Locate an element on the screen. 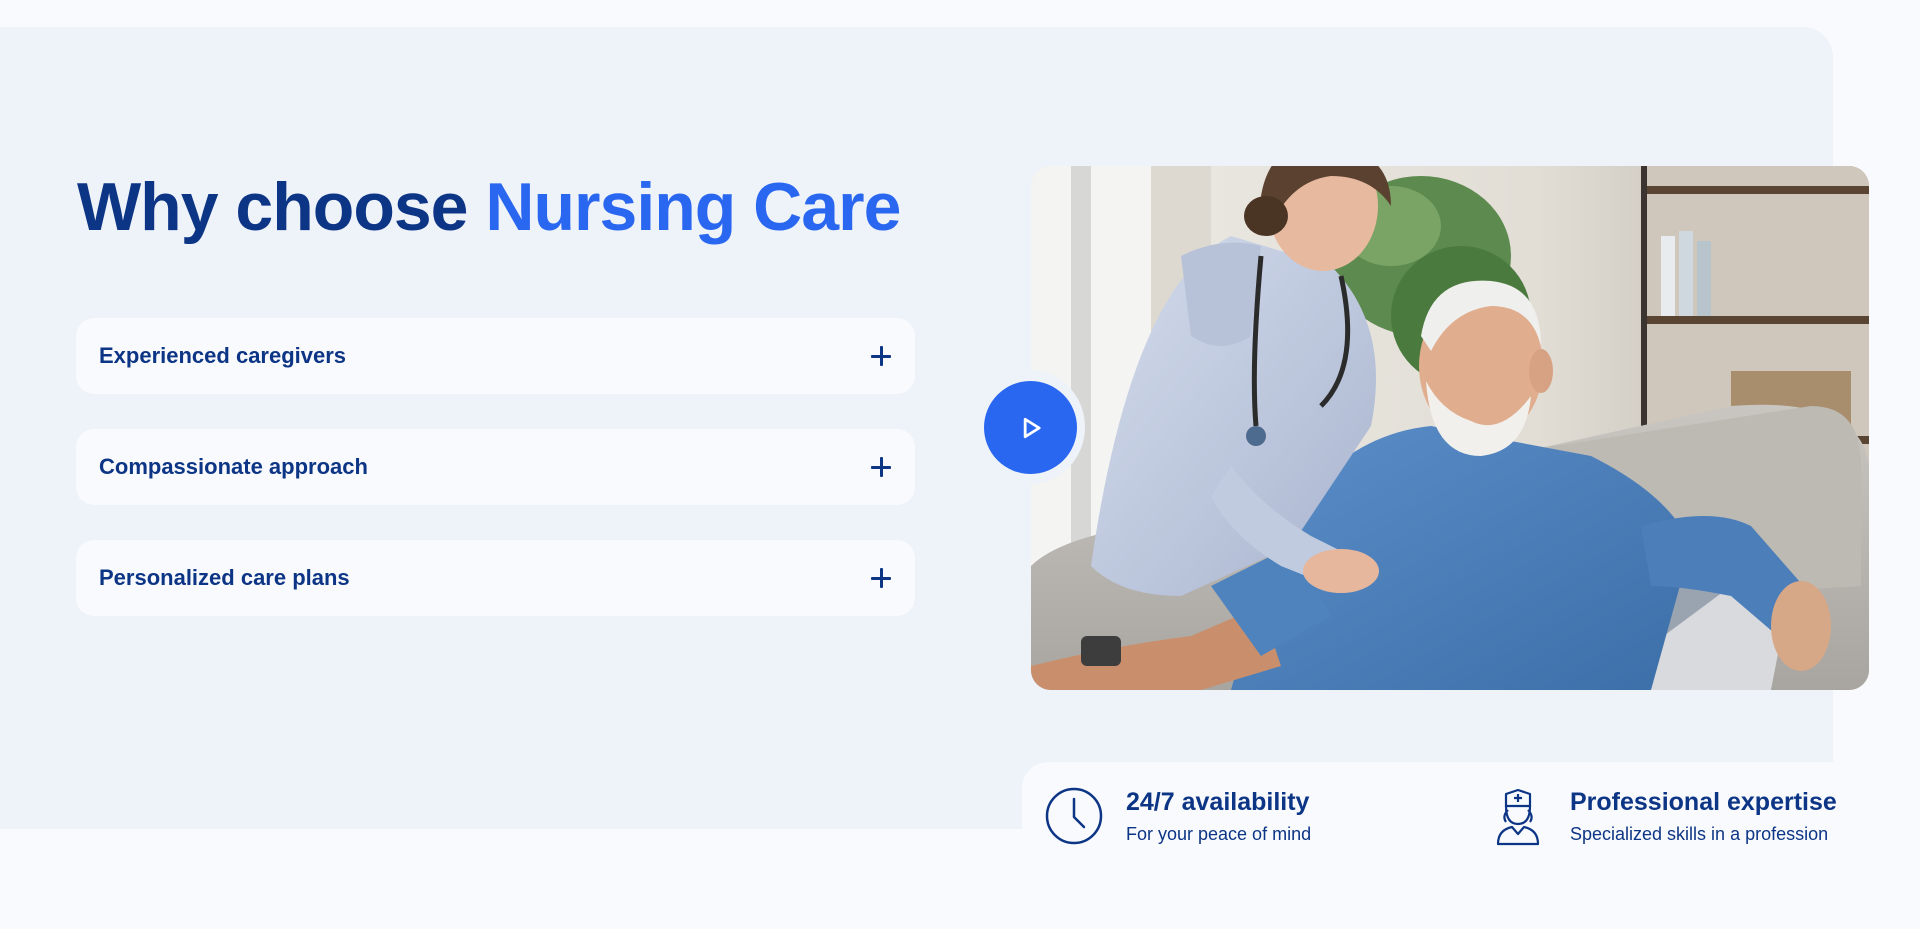  play-video-button is located at coordinates (1030, 427).